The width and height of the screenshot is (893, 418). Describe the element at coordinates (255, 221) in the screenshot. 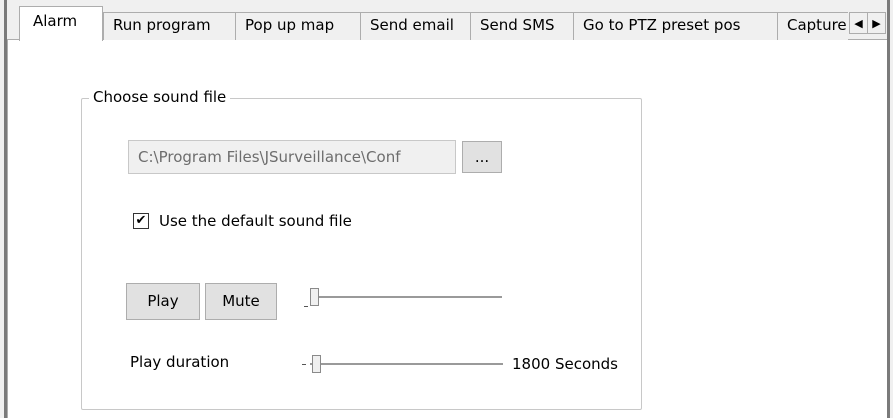

I see `use-default-sound-label: Use the default sound file` at that location.